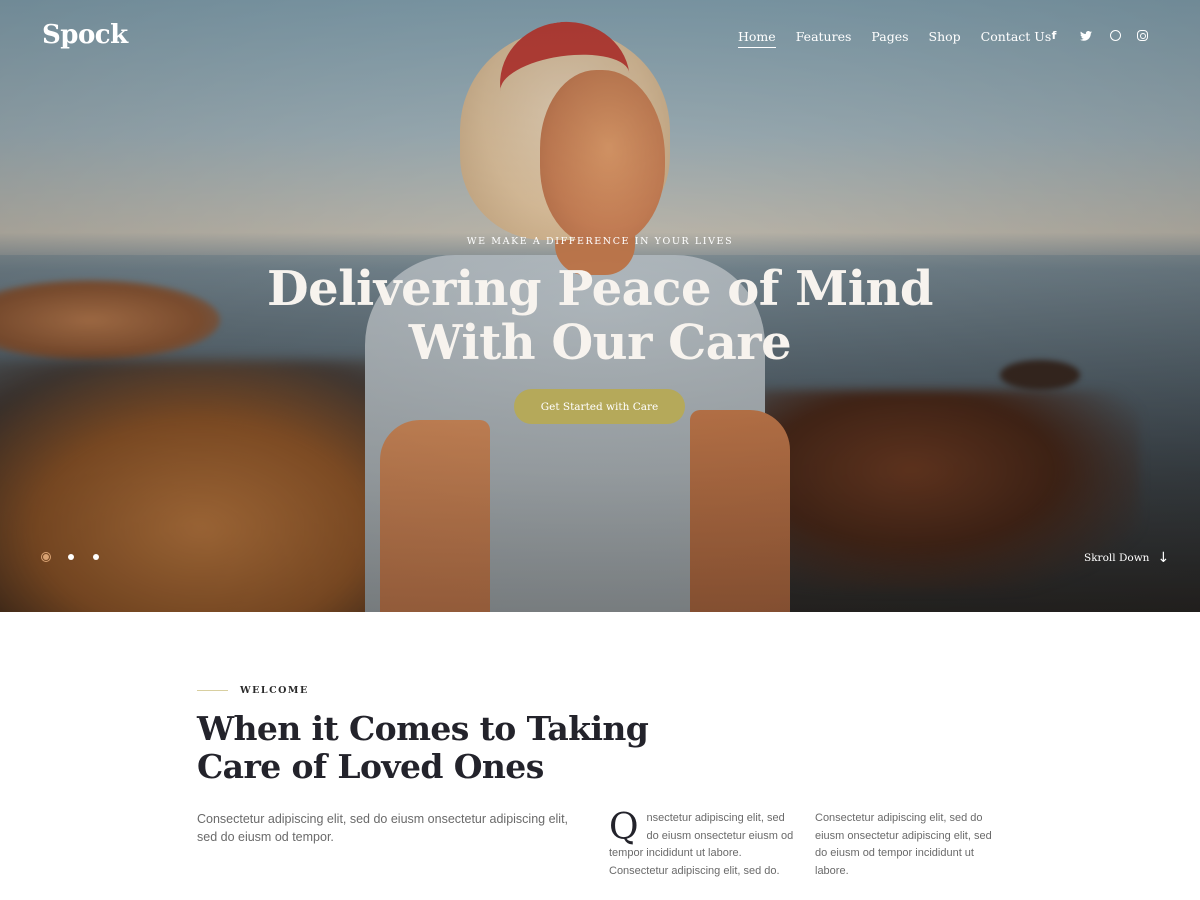 The image size is (1200, 900). I want to click on section-title-line: When it Comes to Taking, so click(423, 728).